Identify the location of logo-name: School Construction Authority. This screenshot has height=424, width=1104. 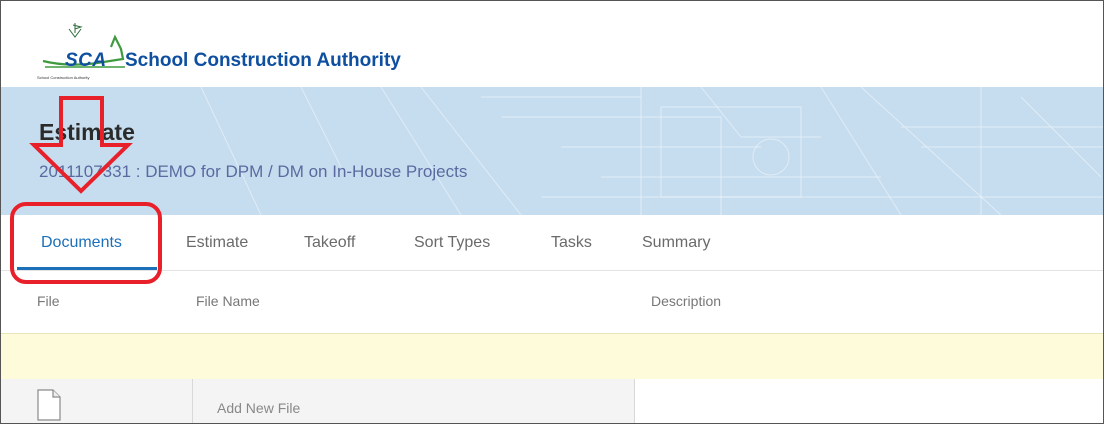
(263, 60).